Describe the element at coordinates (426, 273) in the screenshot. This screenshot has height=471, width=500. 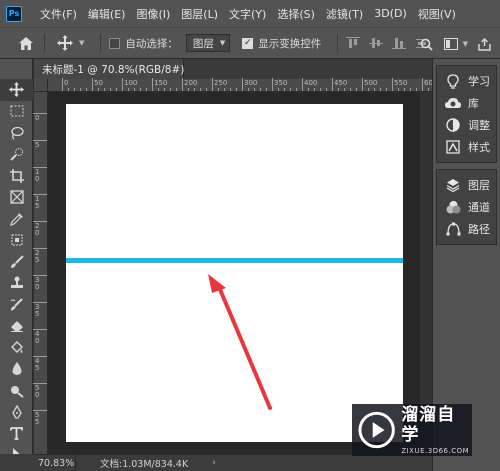
I see `vertical-scrollbar` at that location.